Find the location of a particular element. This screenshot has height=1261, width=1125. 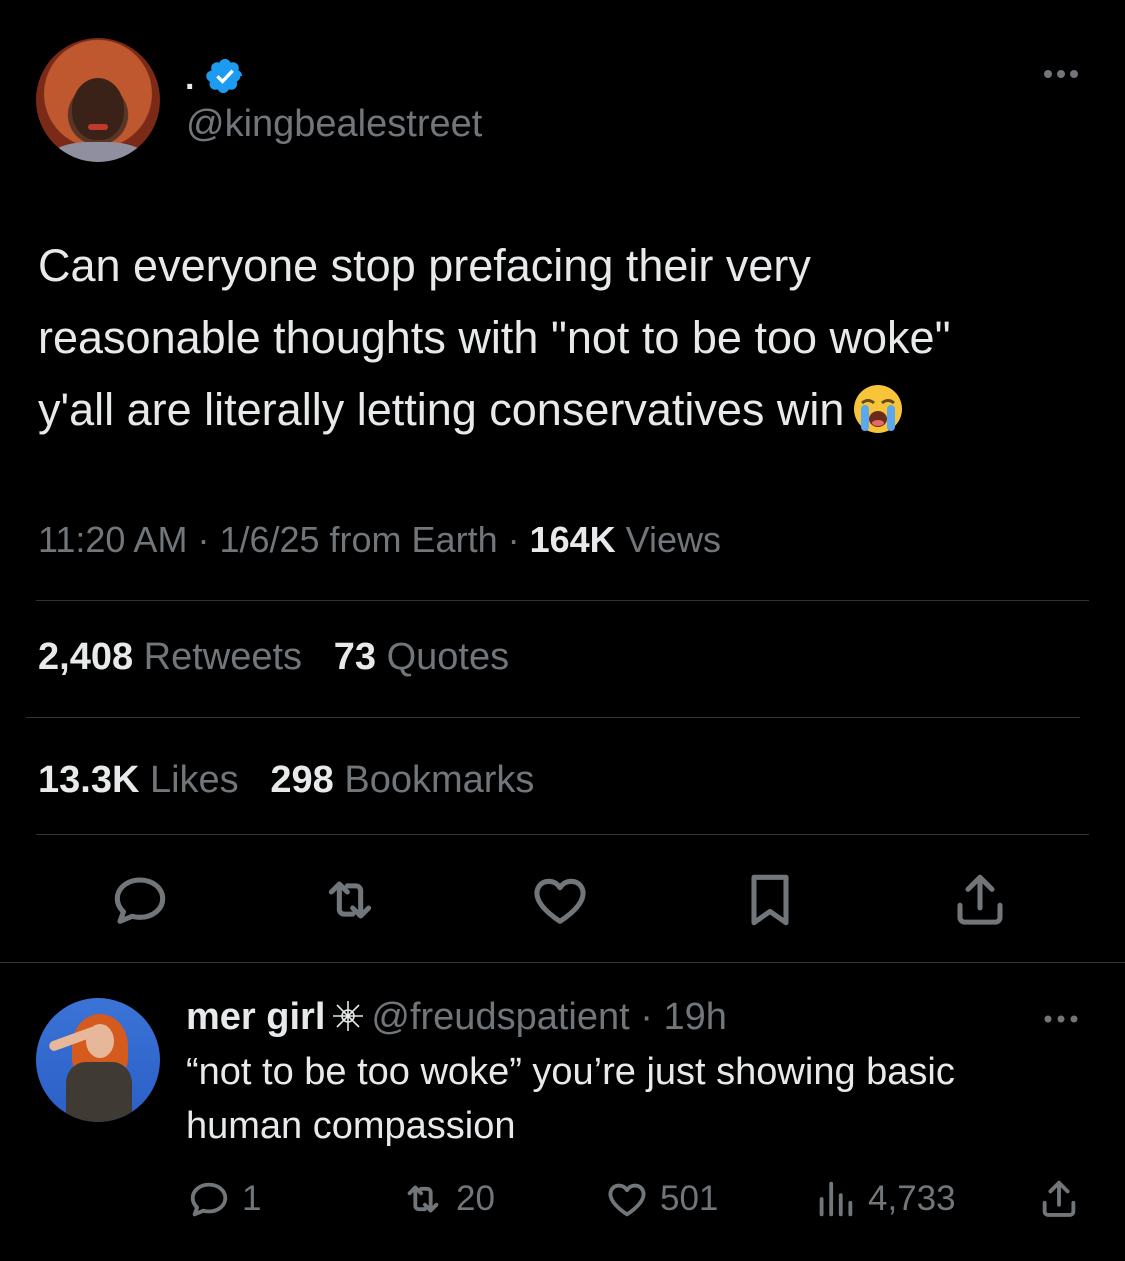

reply-author-avatar is located at coordinates (98, 1060).